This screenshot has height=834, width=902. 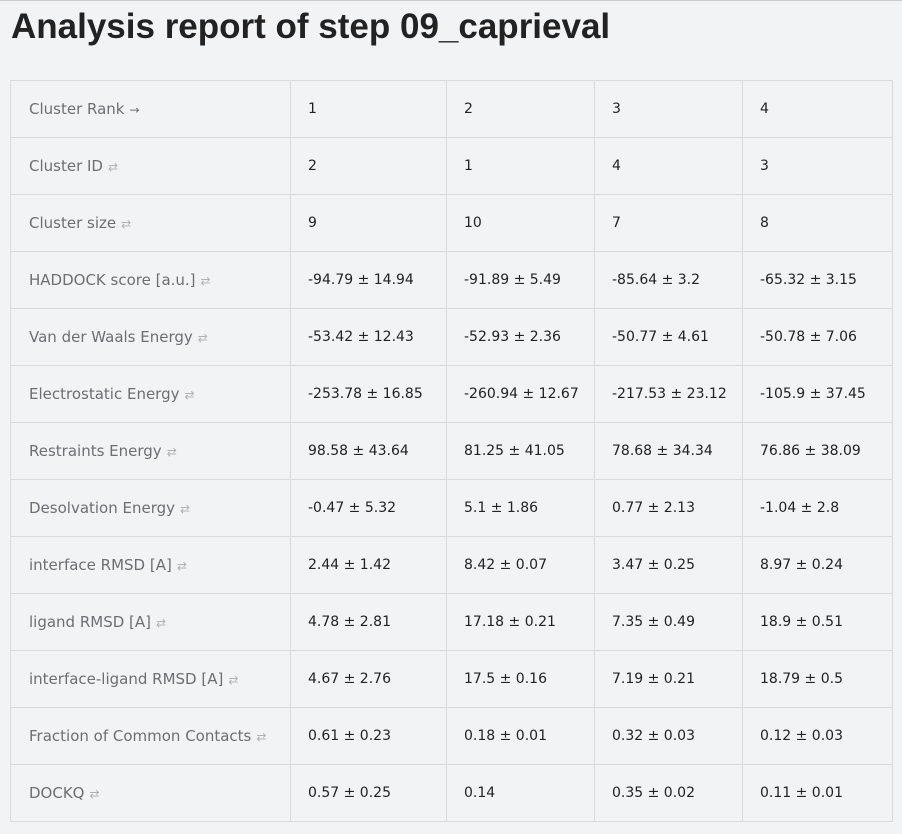 What do you see at coordinates (140, 736) in the screenshot?
I see `row-header-label: Fraction of Common Contacts` at bounding box center [140, 736].